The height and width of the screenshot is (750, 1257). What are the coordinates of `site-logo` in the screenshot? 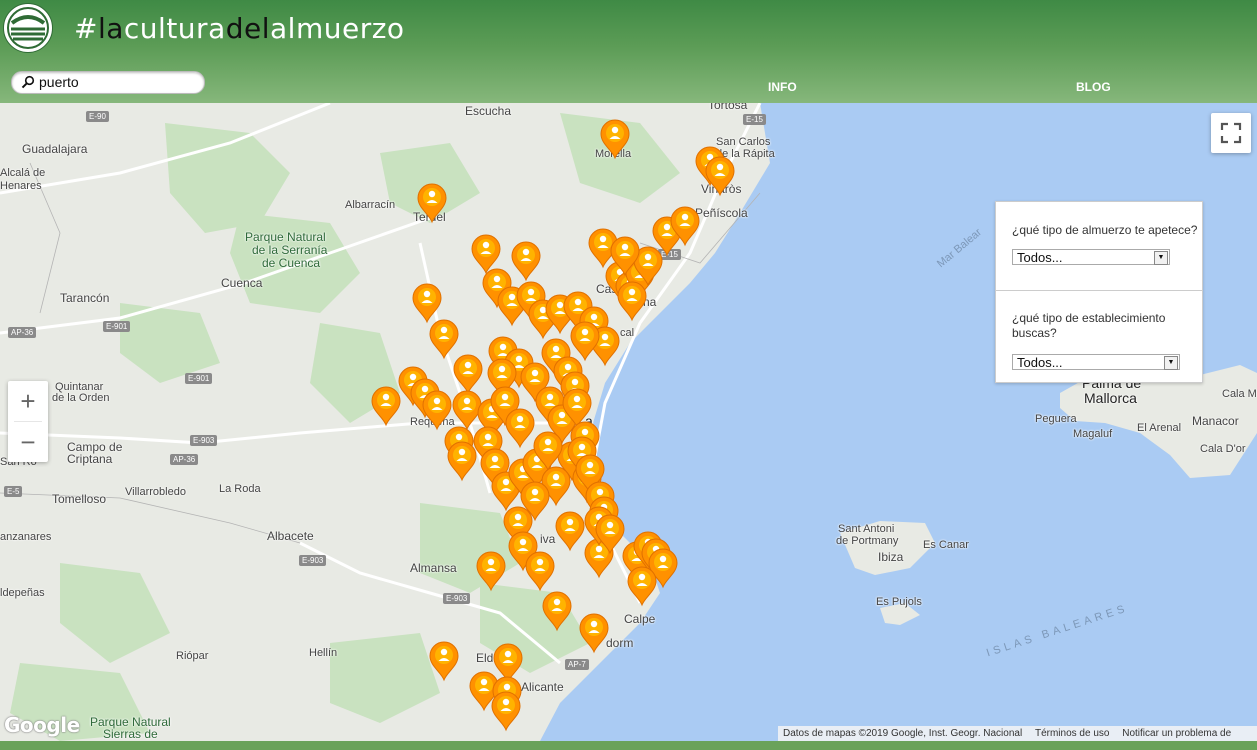 It's located at (28, 28).